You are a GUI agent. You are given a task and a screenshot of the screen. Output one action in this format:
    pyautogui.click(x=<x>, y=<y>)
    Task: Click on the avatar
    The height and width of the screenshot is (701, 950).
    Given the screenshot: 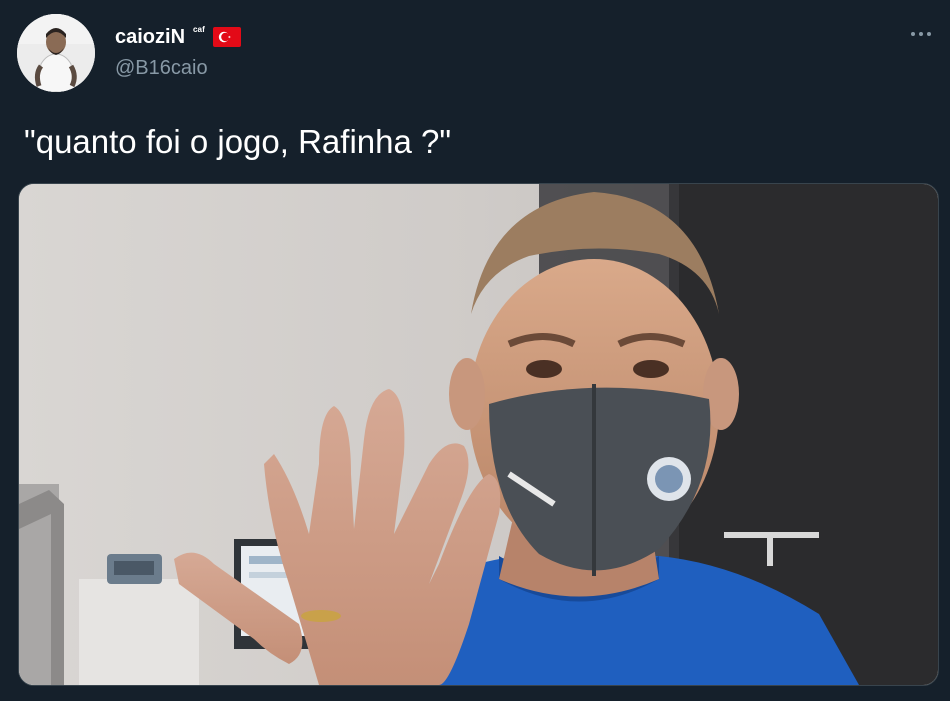 What is the action you would take?
    pyautogui.click(x=56, y=53)
    